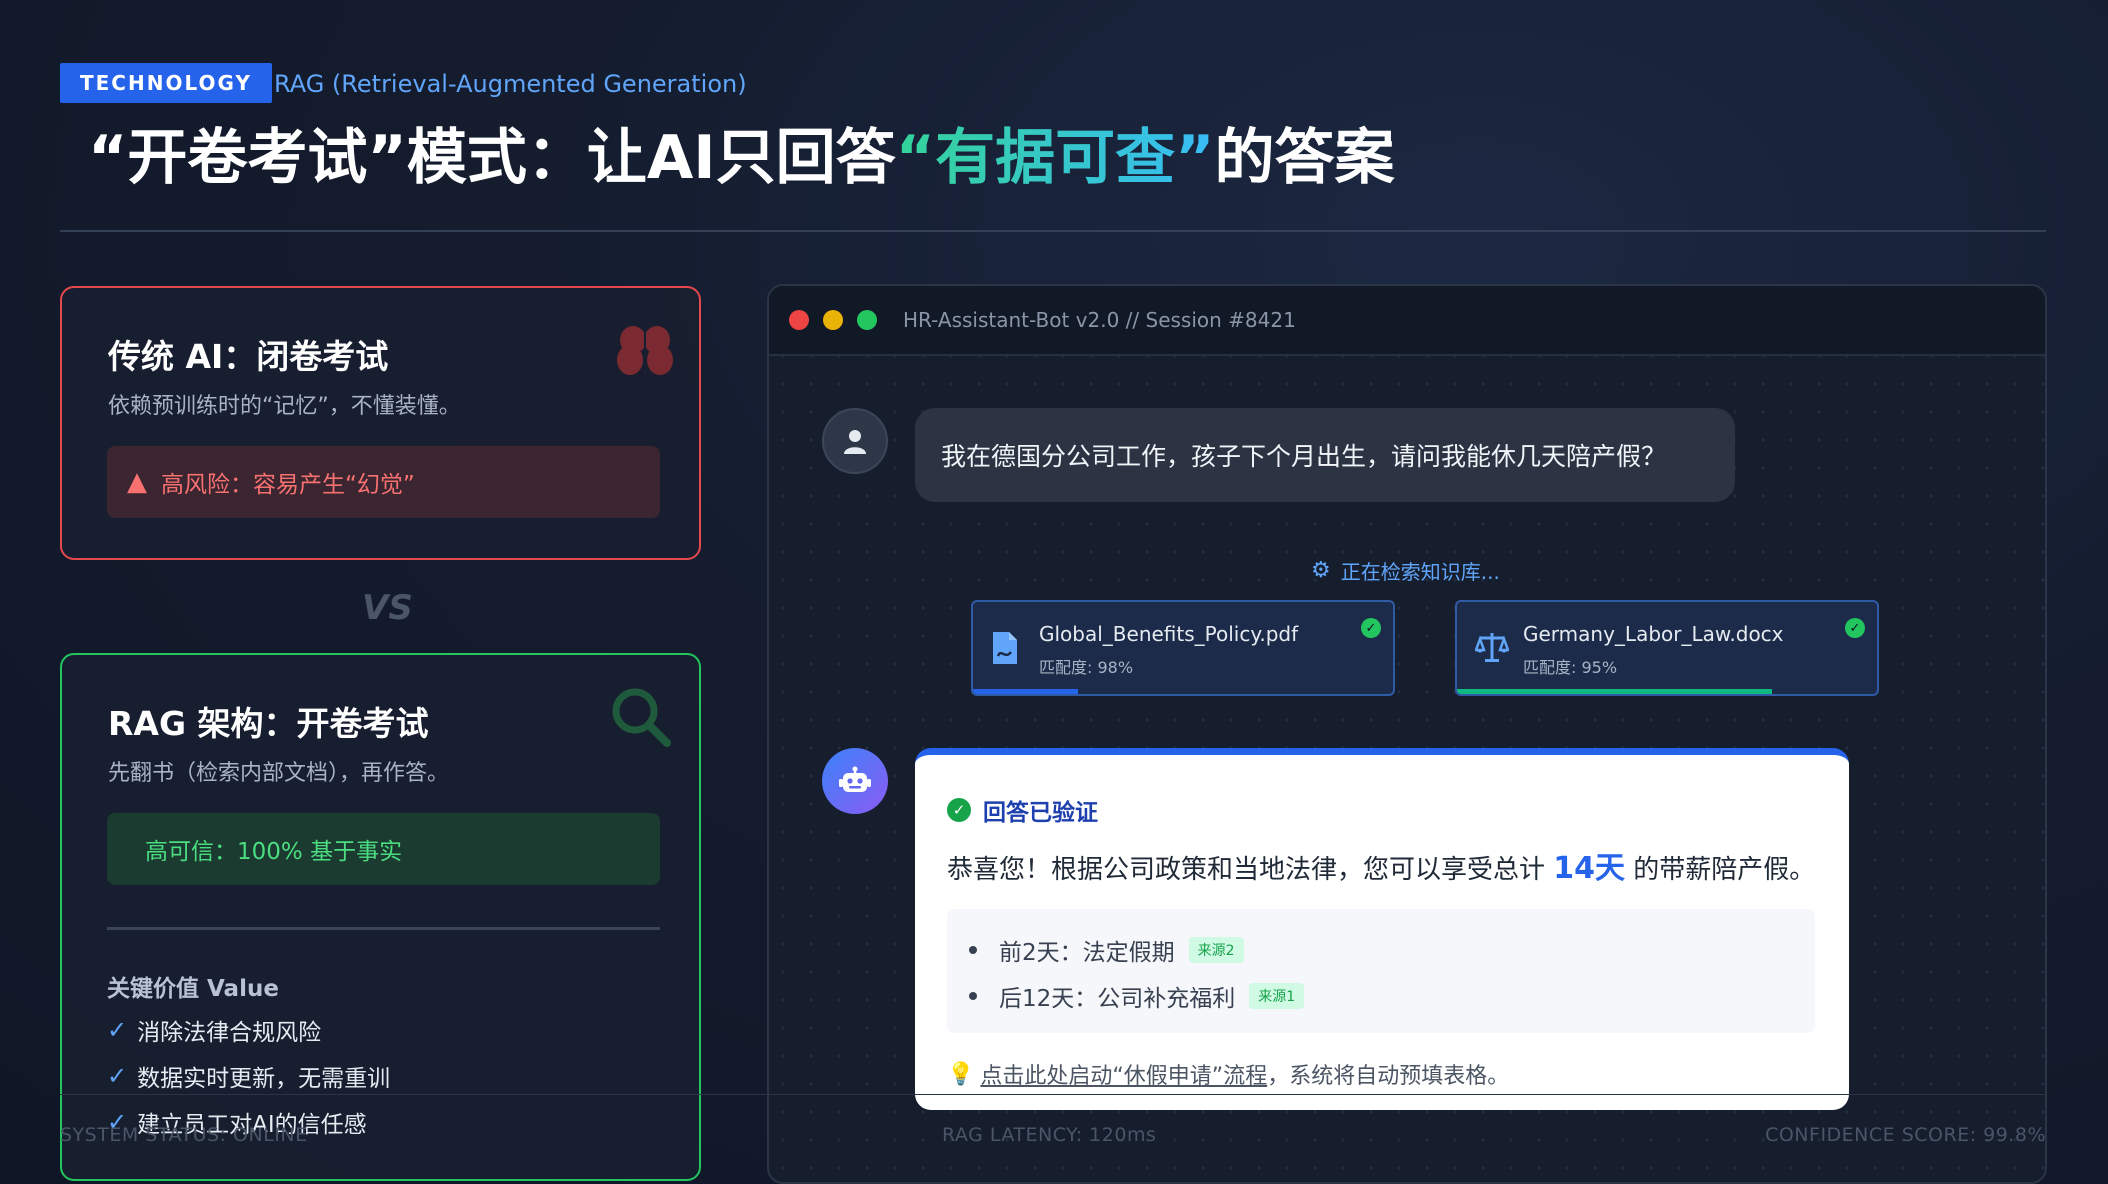  I want to click on source-badge: 来源1, so click(1277, 996).